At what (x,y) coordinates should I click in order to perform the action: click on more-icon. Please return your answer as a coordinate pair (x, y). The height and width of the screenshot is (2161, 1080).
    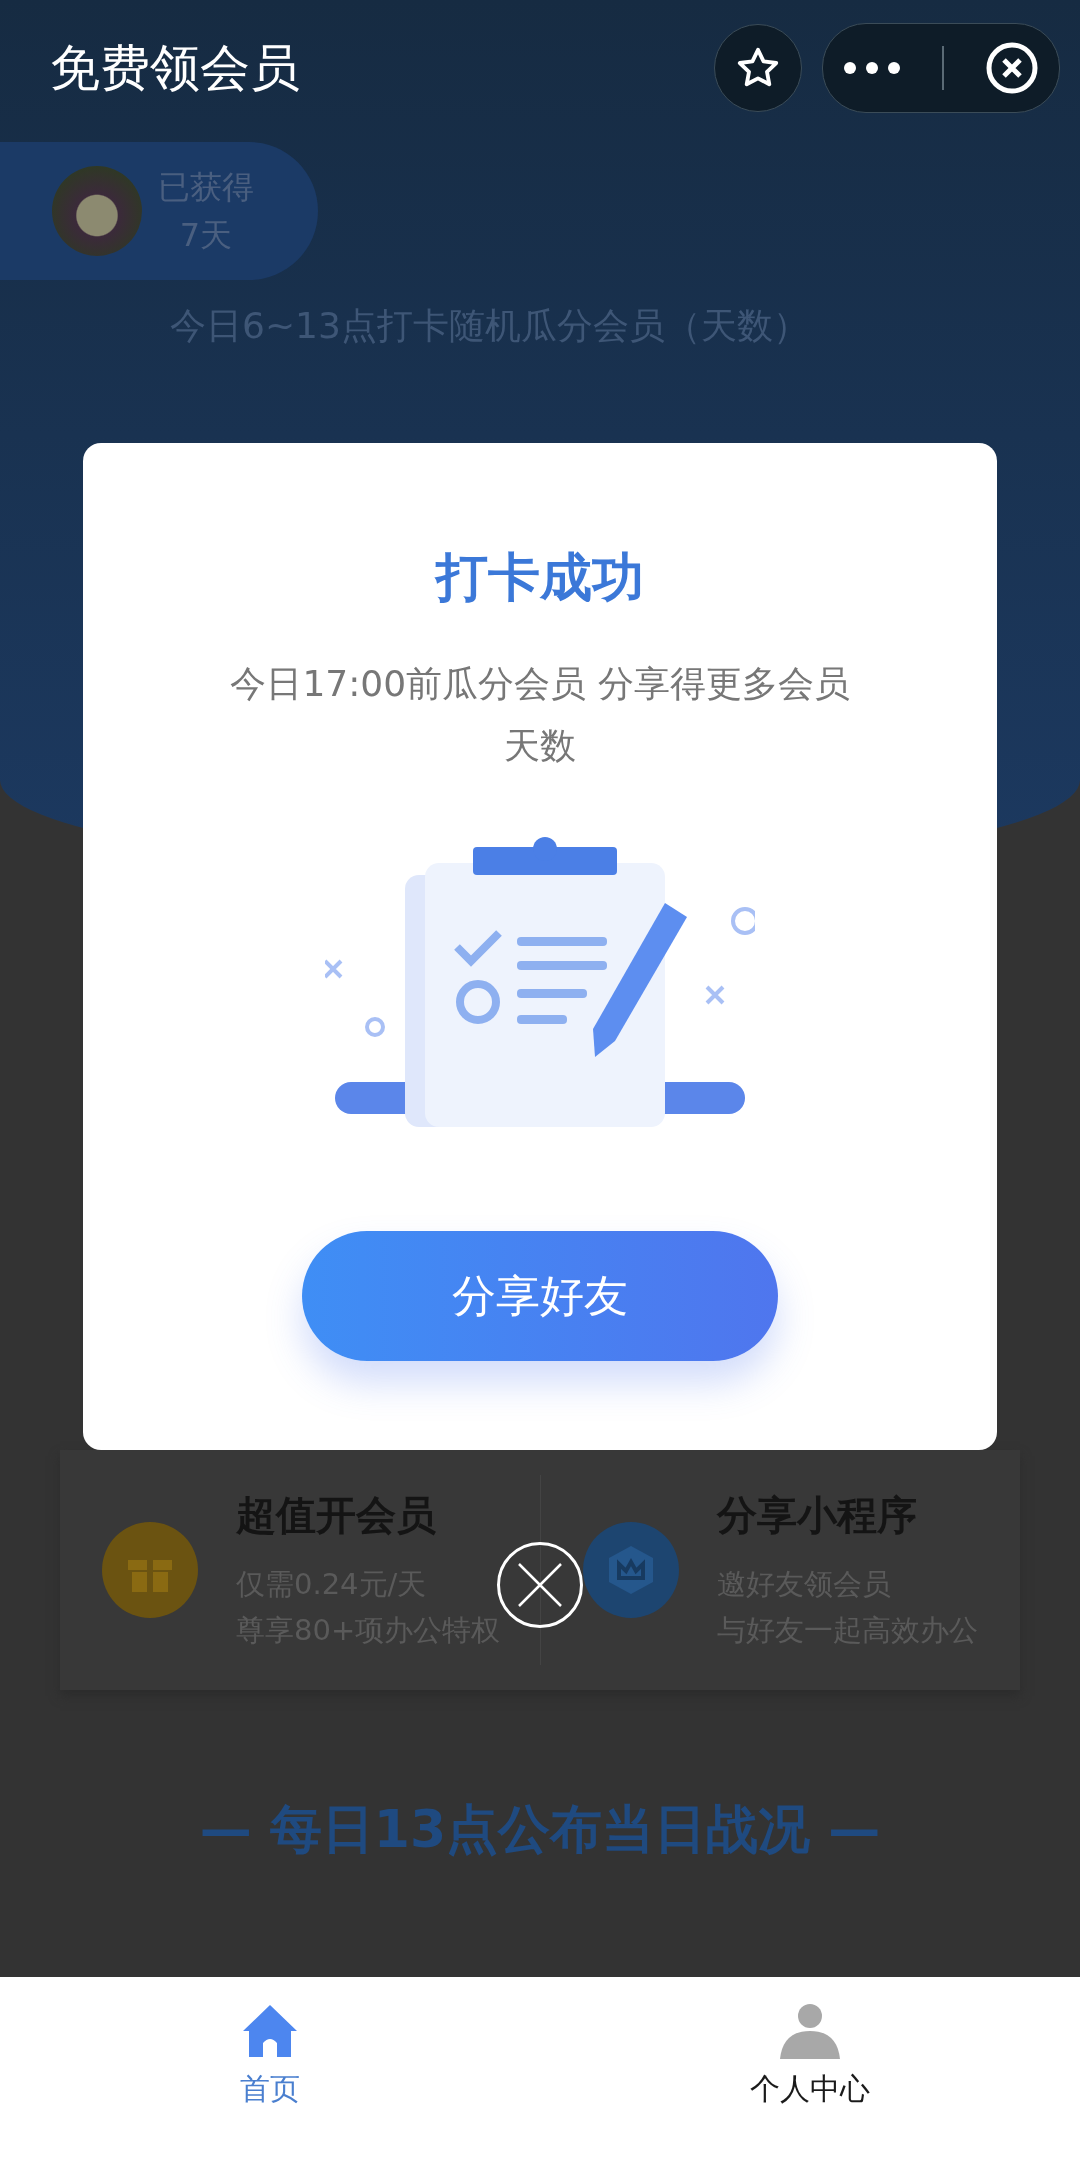
    Looking at the image, I should click on (872, 68).